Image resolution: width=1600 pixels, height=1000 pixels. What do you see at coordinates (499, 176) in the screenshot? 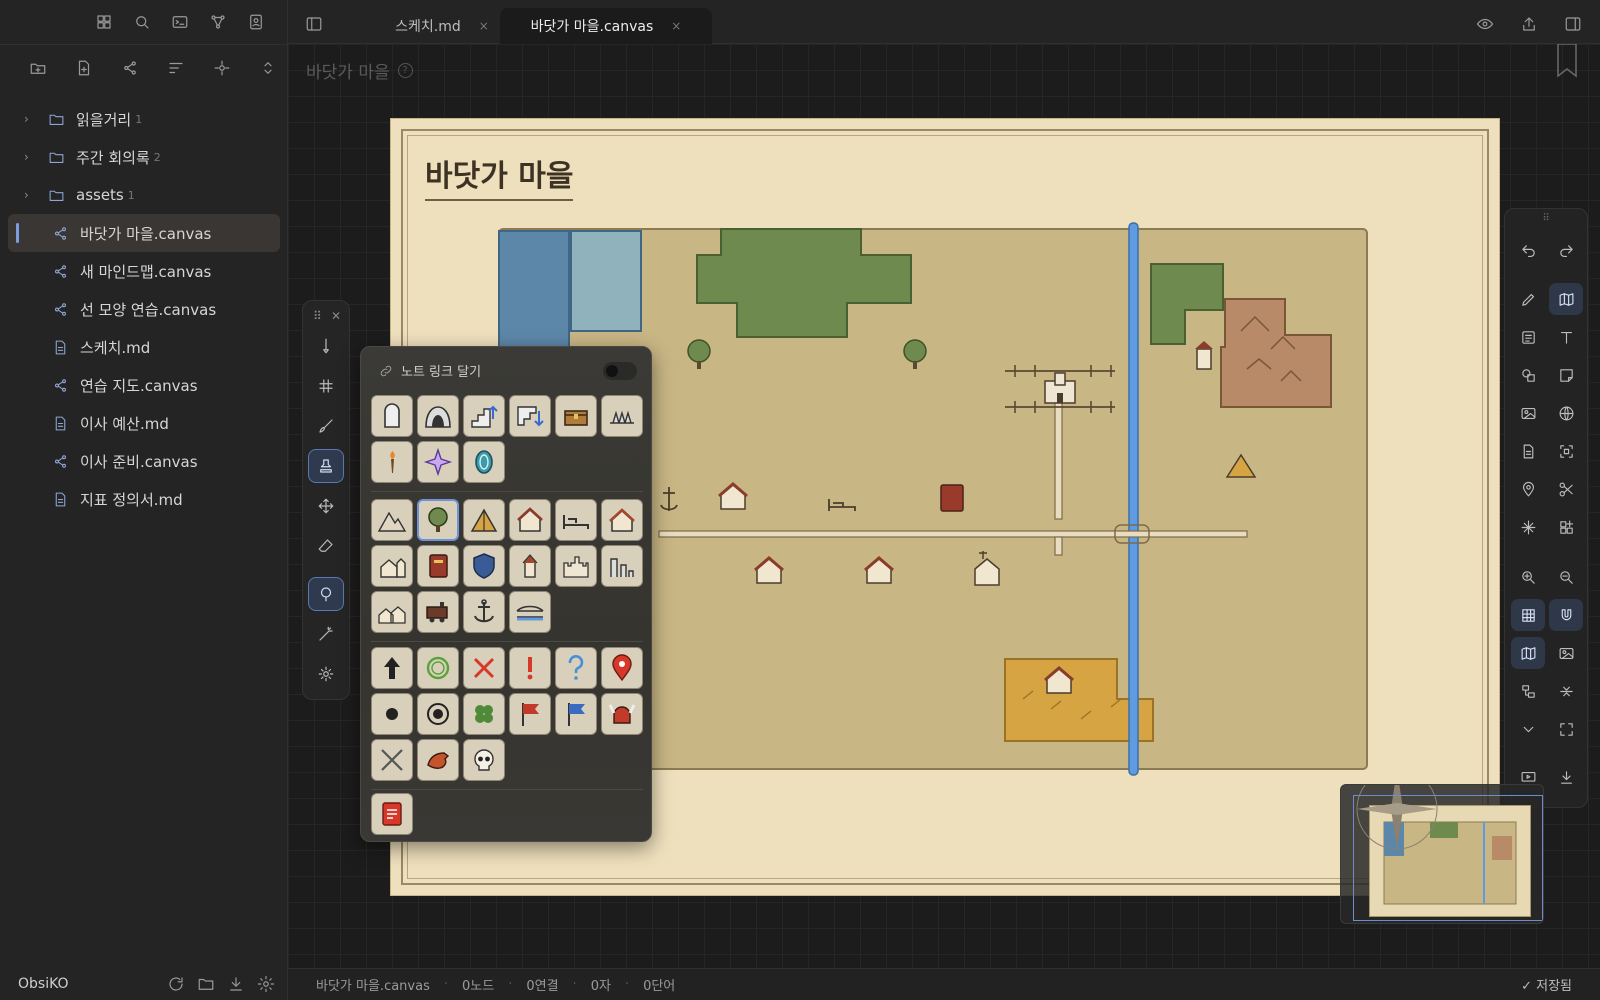
I see `map-title: 바닷가 마을` at bounding box center [499, 176].